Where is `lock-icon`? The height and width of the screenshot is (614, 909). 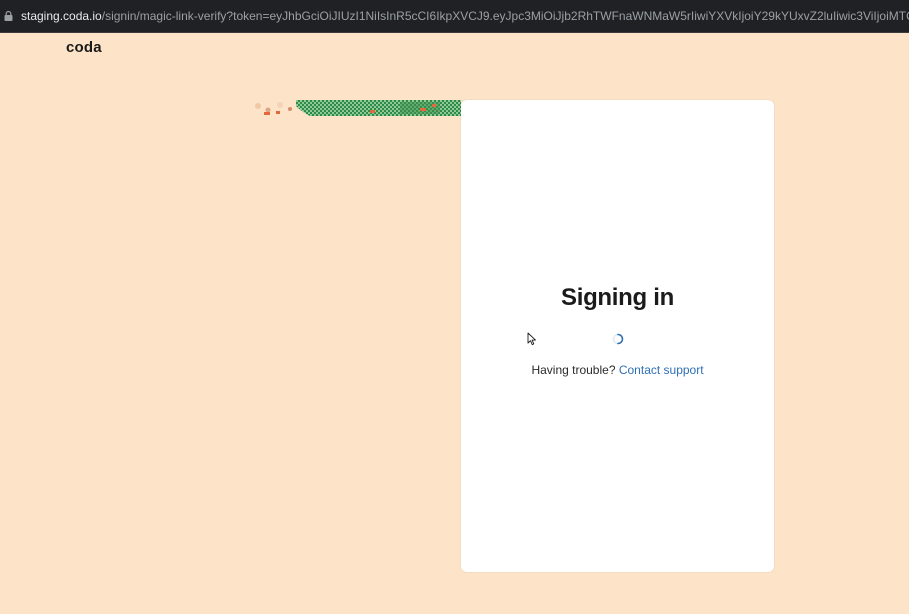
lock-icon is located at coordinates (8, 16).